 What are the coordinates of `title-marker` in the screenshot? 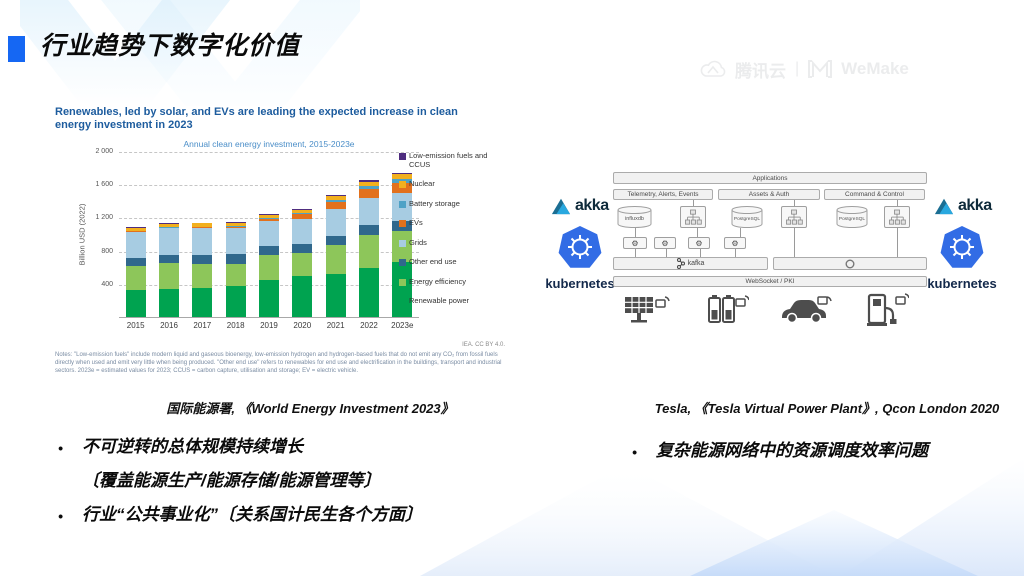 It's located at (16, 49).